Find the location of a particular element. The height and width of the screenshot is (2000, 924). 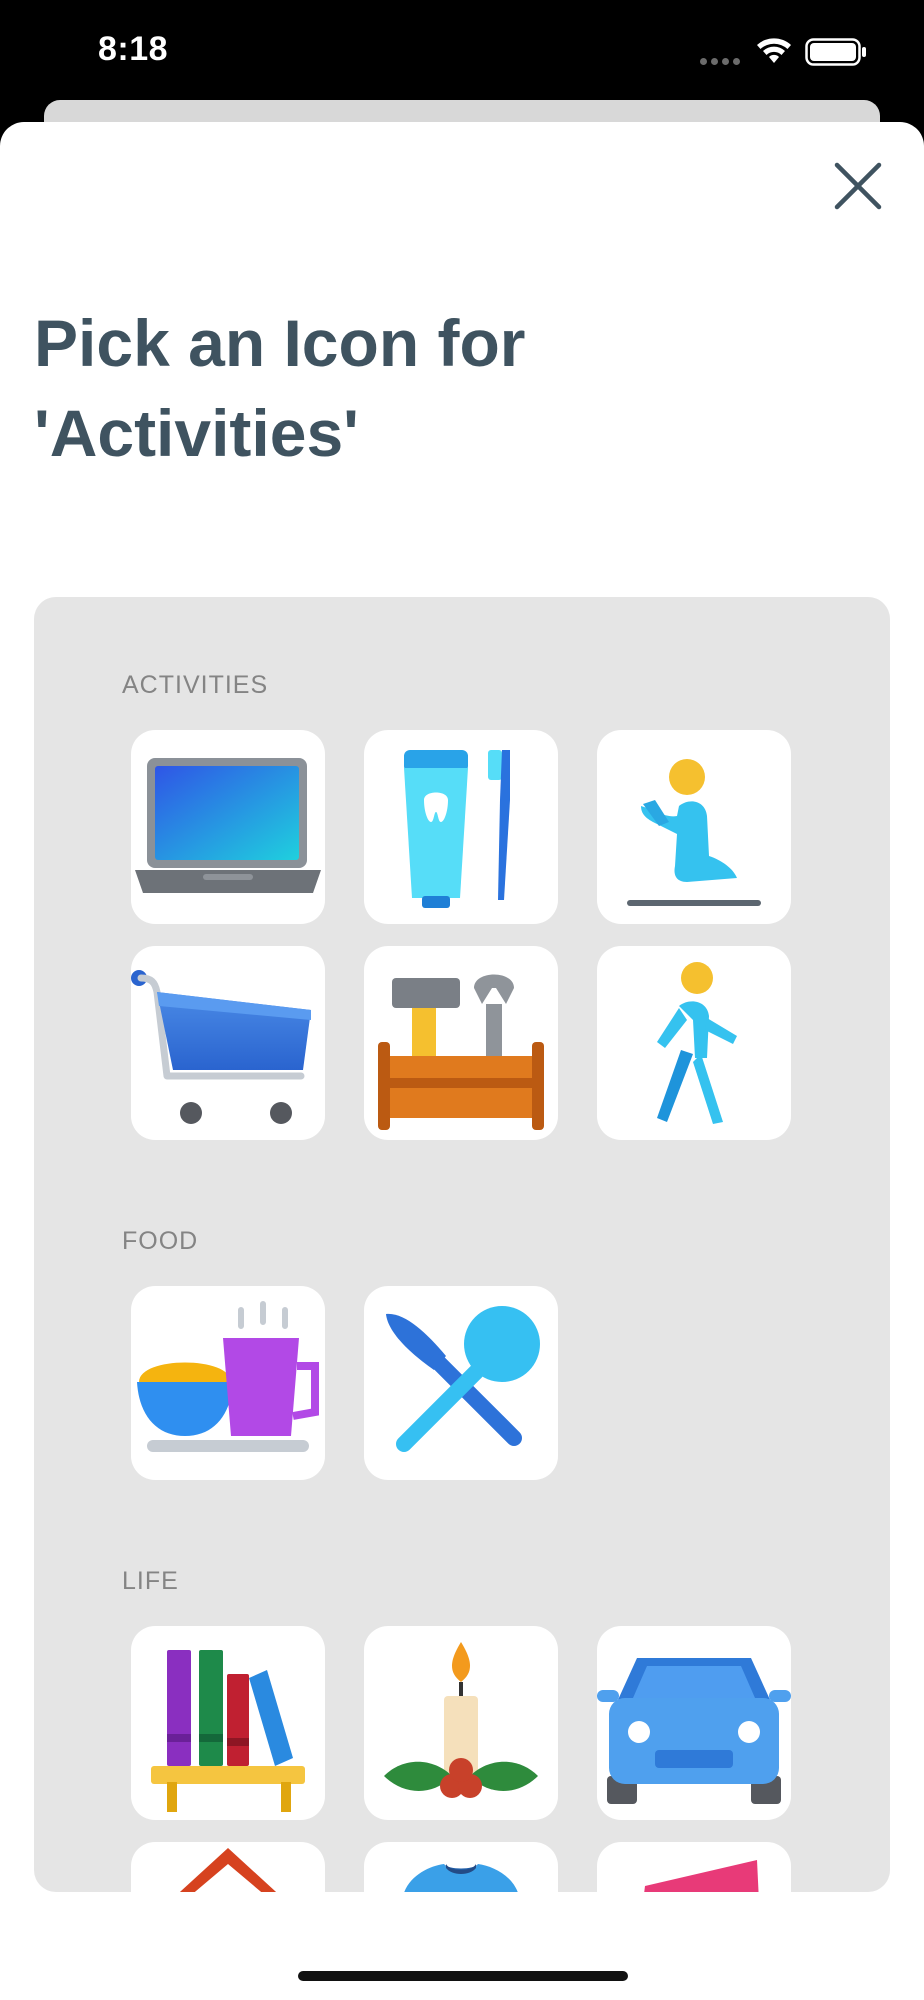

icon-option-tshirt is located at coordinates (461, 1867).